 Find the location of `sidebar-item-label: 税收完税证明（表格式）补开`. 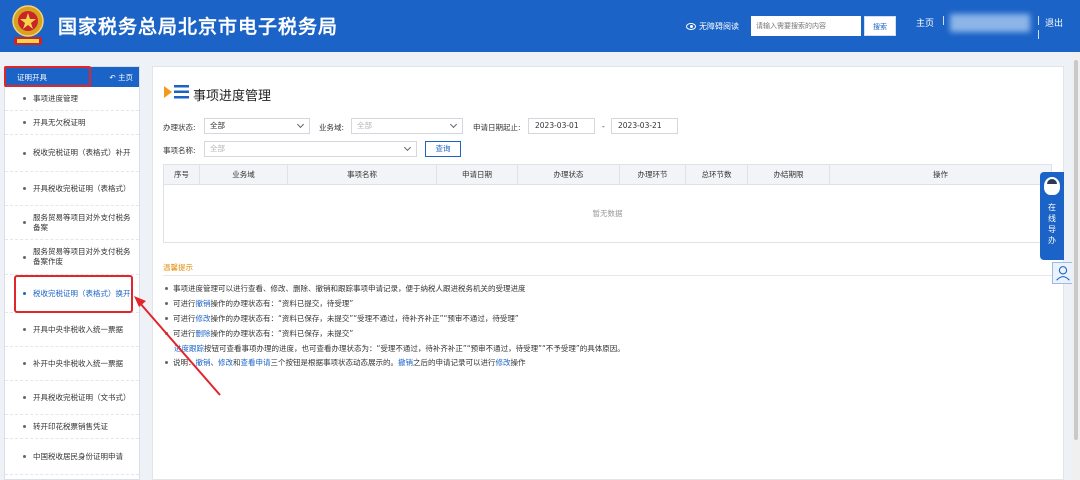

sidebar-item-label: 税收完税证明（表格式）补开 is located at coordinates (82, 152).